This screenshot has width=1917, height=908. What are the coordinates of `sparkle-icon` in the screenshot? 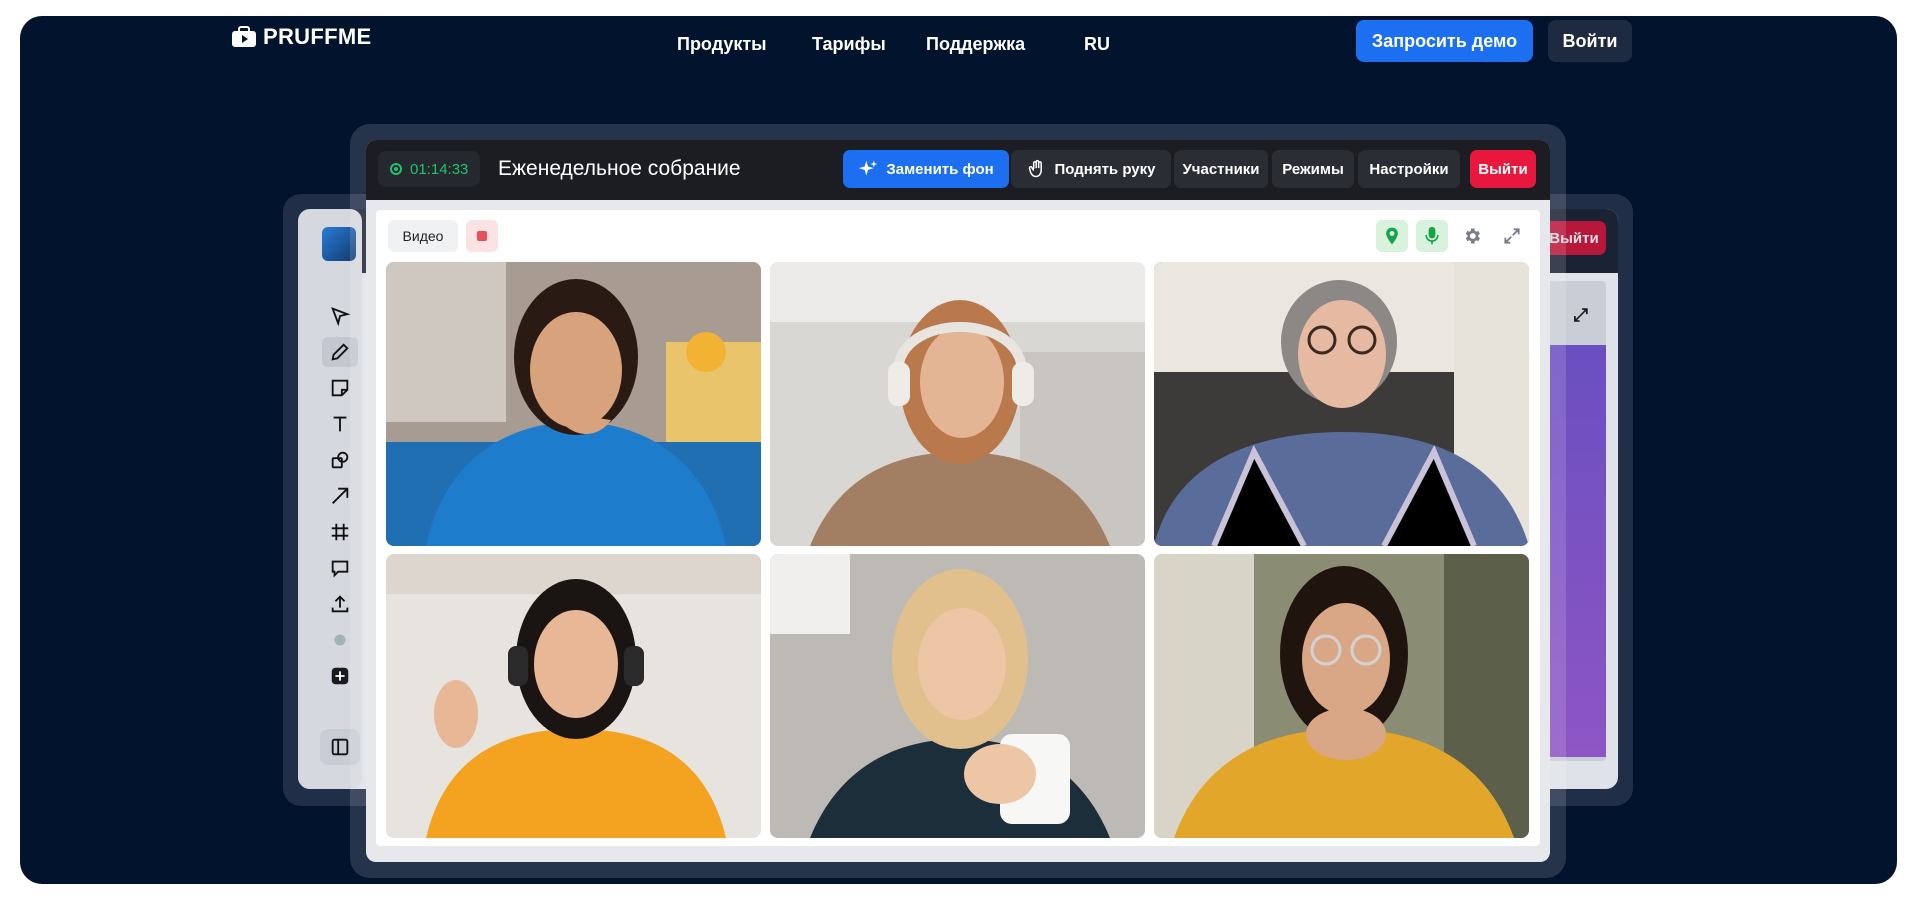 It's located at (868, 168).